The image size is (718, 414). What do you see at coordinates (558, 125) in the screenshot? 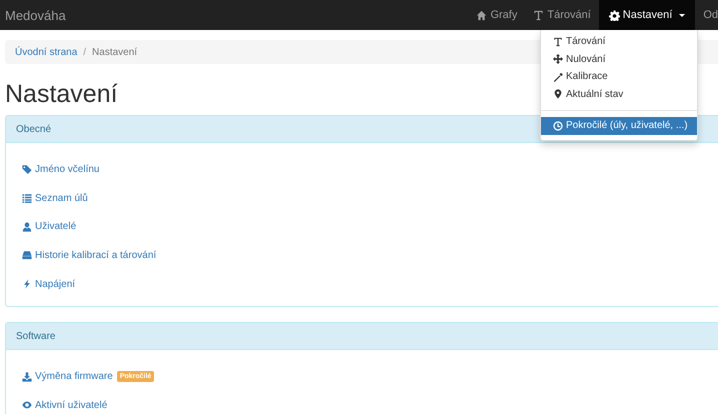
I see `clock-icon` at bounding box center [558, 125].